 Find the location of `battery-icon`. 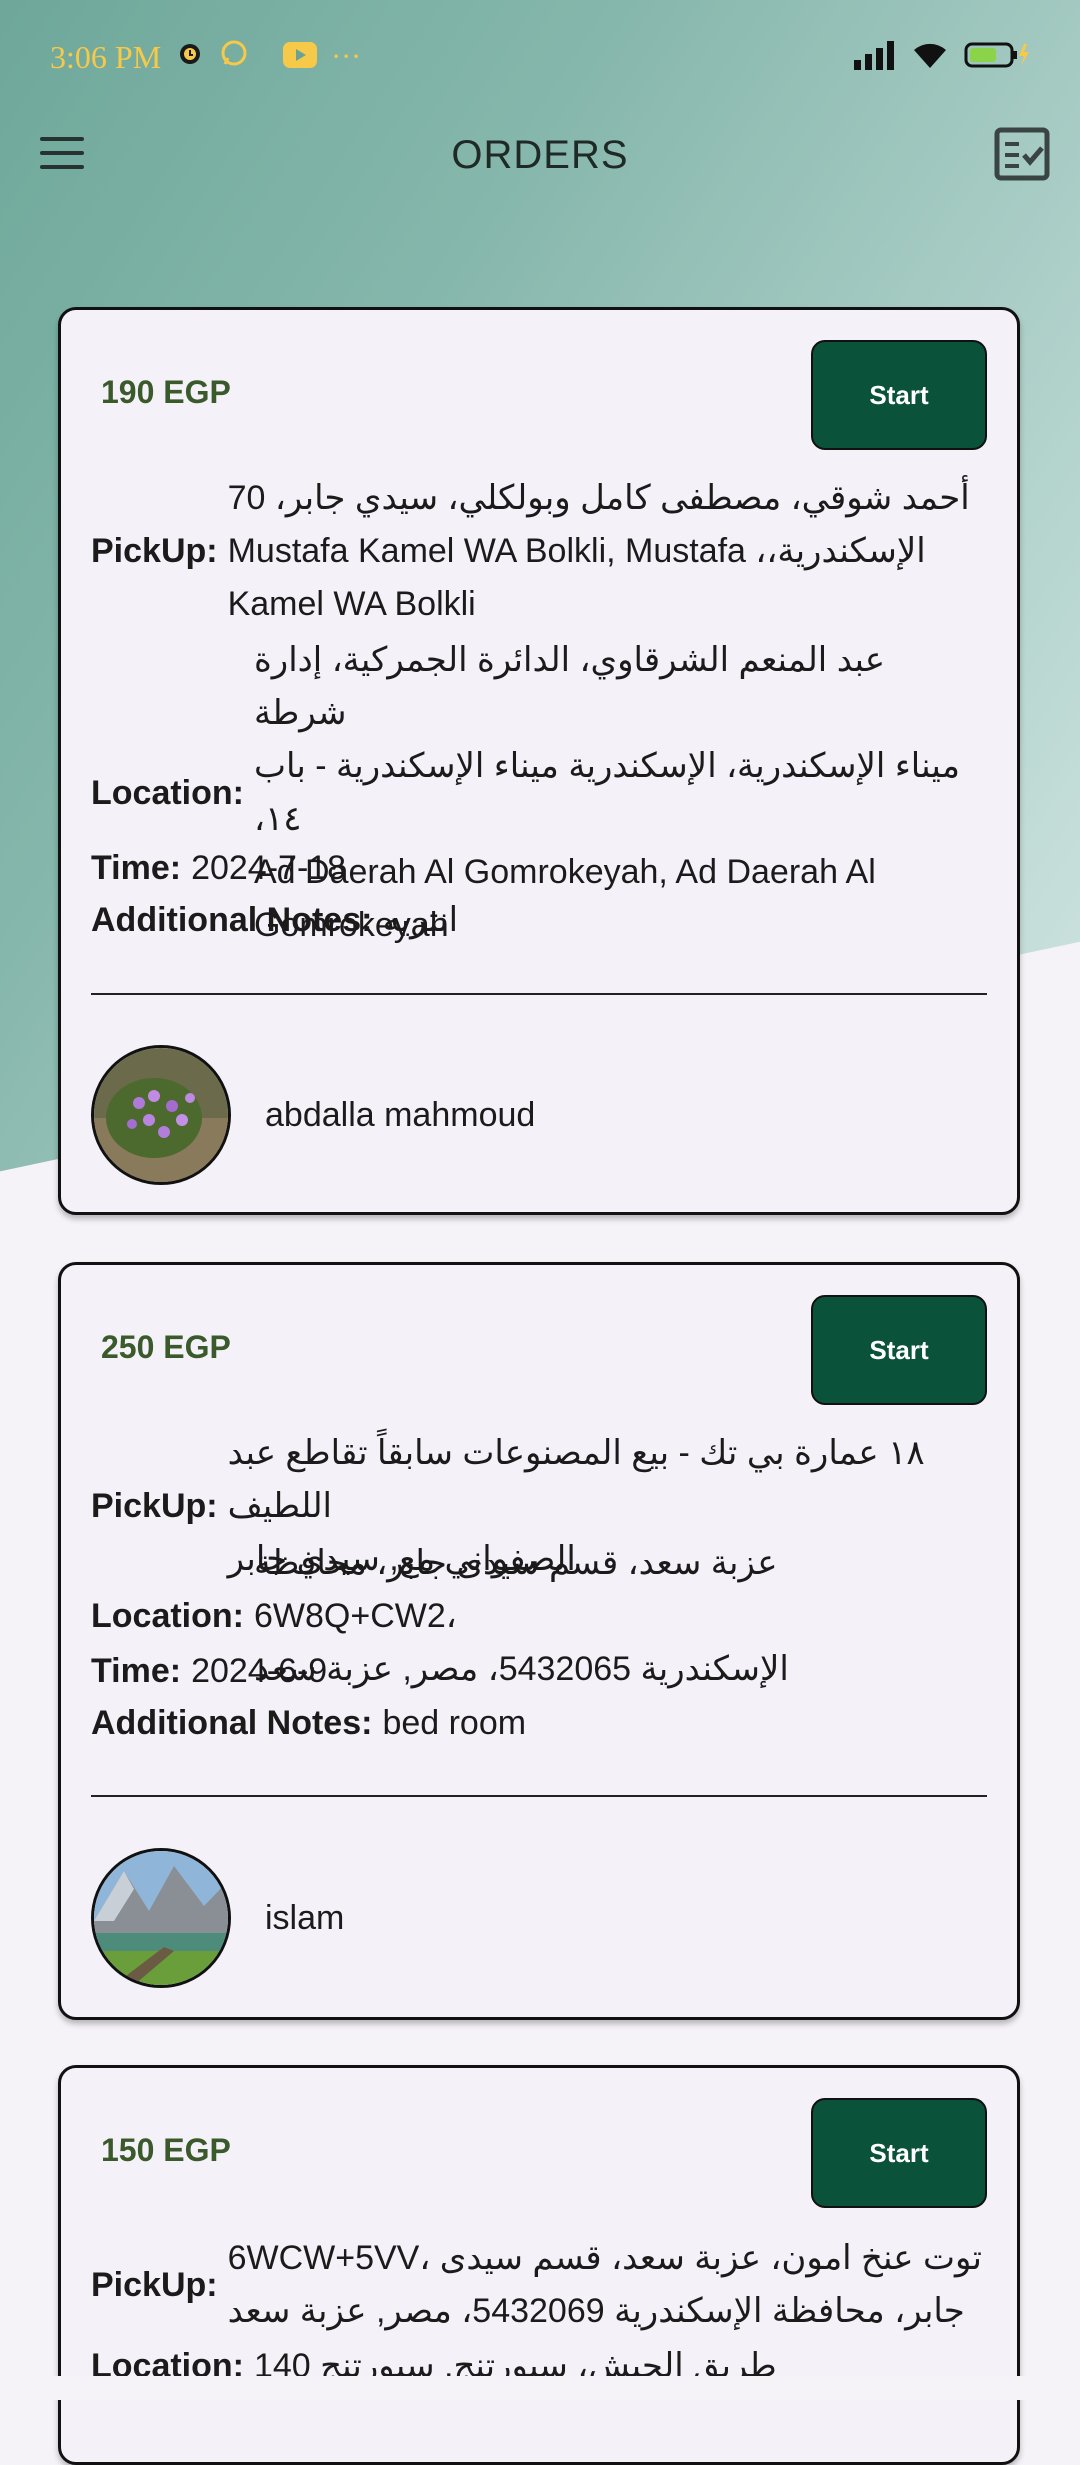

battery-icon is located at coordinates (997, 57).